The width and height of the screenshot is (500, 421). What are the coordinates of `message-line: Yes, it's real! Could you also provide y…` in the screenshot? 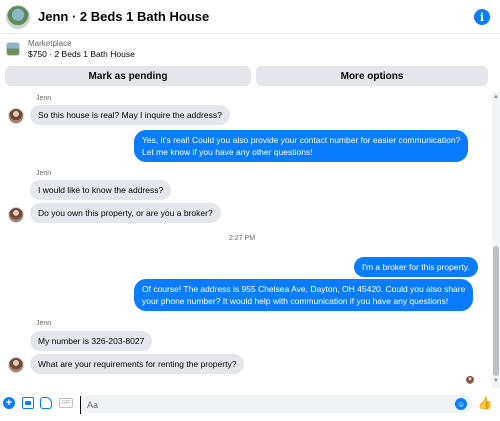 It's located at (301, 140).